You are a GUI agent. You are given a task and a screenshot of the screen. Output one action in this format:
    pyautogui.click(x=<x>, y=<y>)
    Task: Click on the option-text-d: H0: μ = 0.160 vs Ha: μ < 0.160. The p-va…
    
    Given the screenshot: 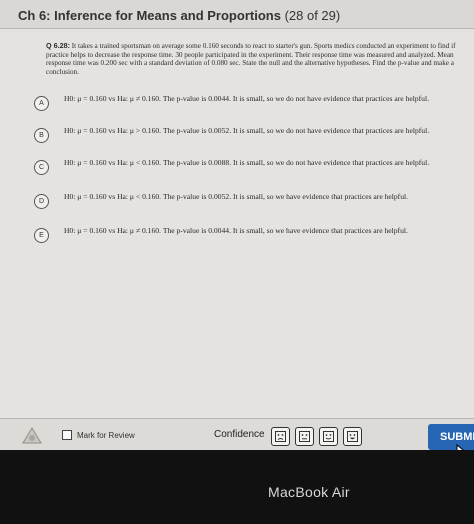 What is the action you would take?
    pyautogui.click(x=259, y=197)
    